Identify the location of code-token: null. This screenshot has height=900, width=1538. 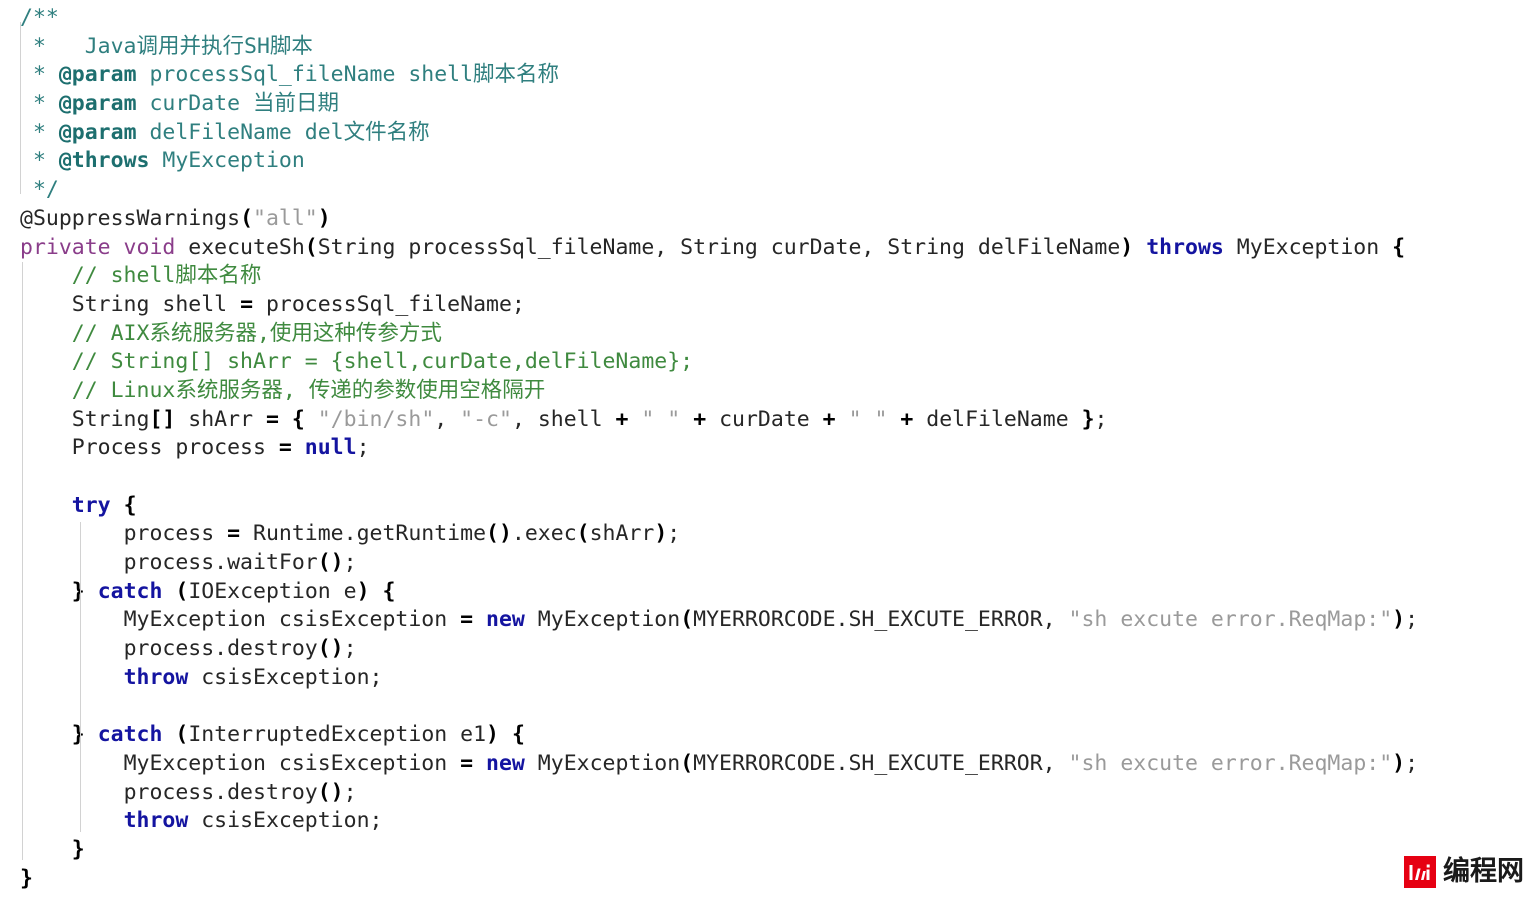
(330, 448).